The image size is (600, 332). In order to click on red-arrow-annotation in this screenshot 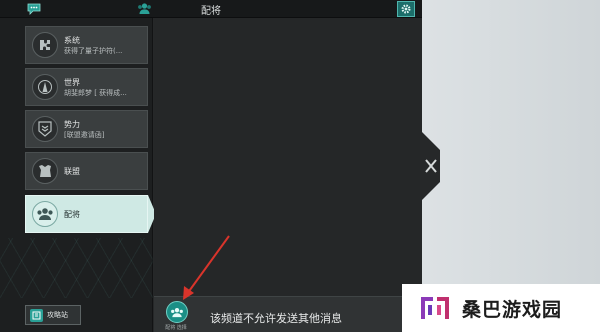, I will do `click(206, 267)`.